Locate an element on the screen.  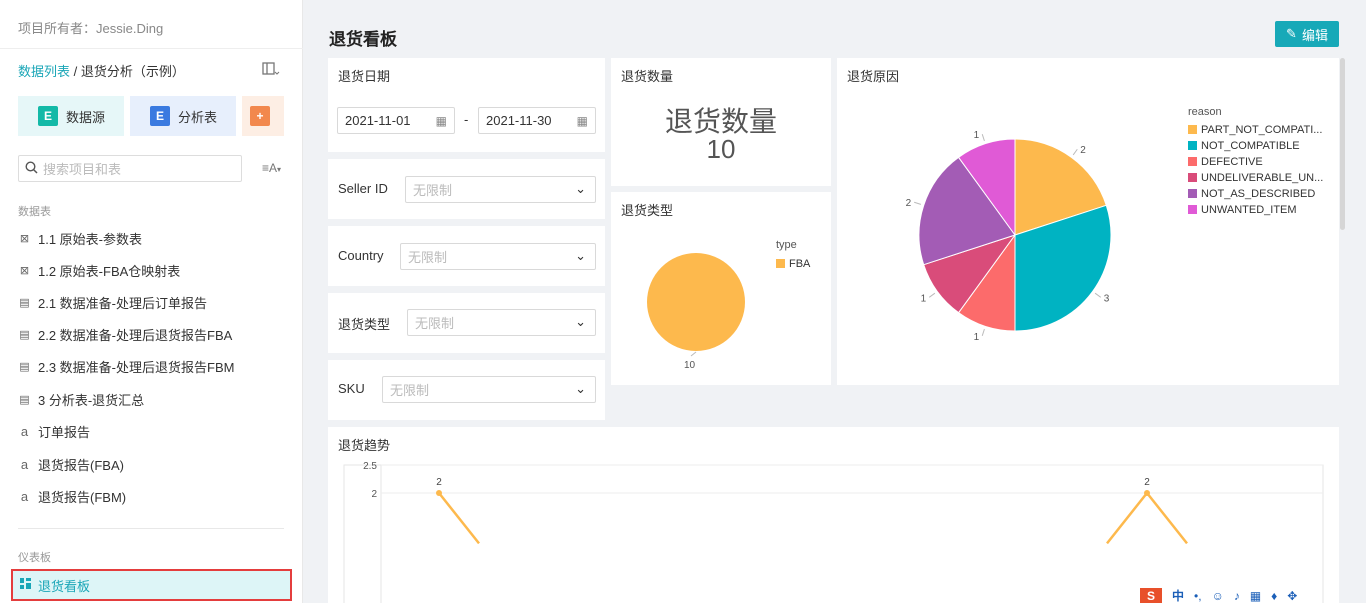
end-date-input: 2021-11-30 ▦ is located at coordinates (537, 120).